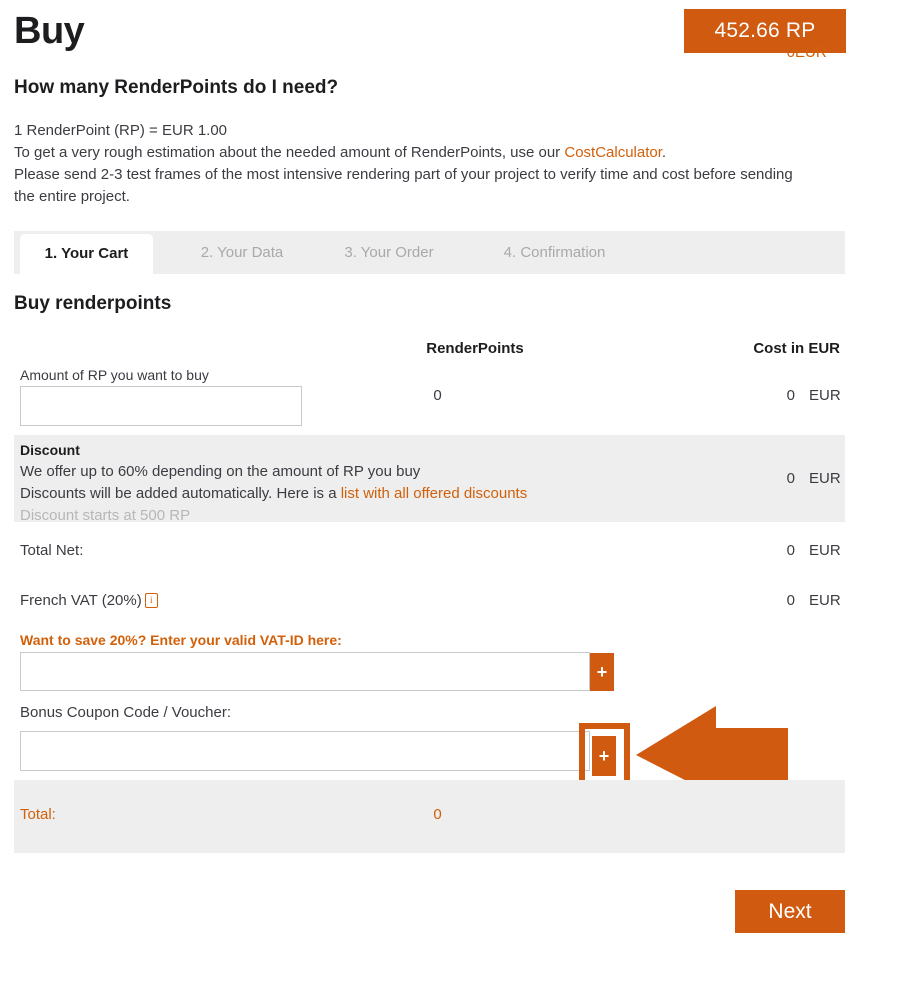 The height and width of the screenshot is (1001, 899). What do you see at coordinates (121, 130) in the screenshot?
I see `info-line-1: 1 RenderPoint (RP) = EUR 1.00` at bounding box center [121, 130].